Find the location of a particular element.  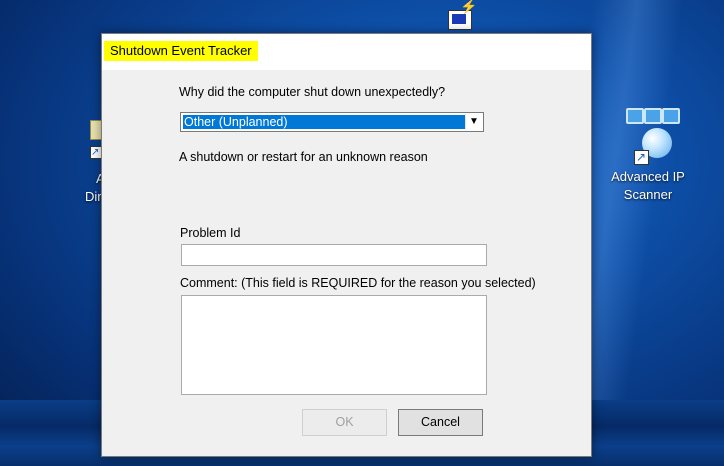

selected-reason: Other (Unplanned) is located at coordinates (324, 122).